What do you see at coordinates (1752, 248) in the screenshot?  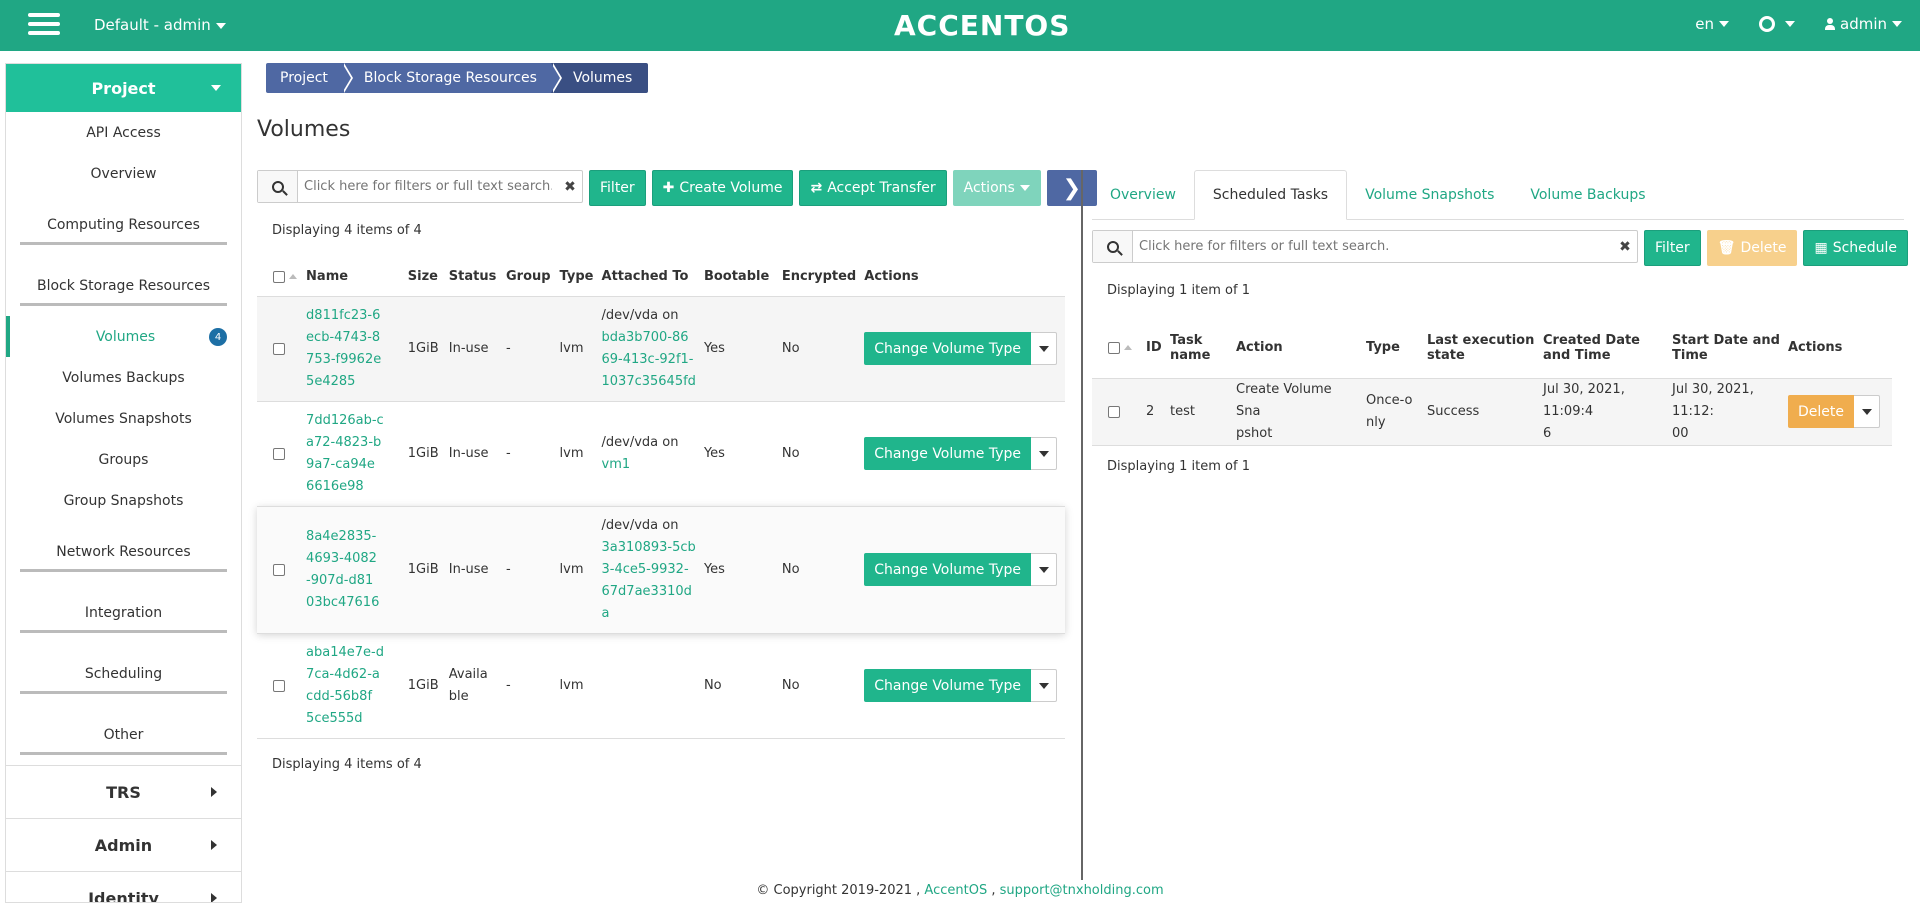 I see `tasks-delete-button: 🗑 Delete` at bounding box center [1752, 248].